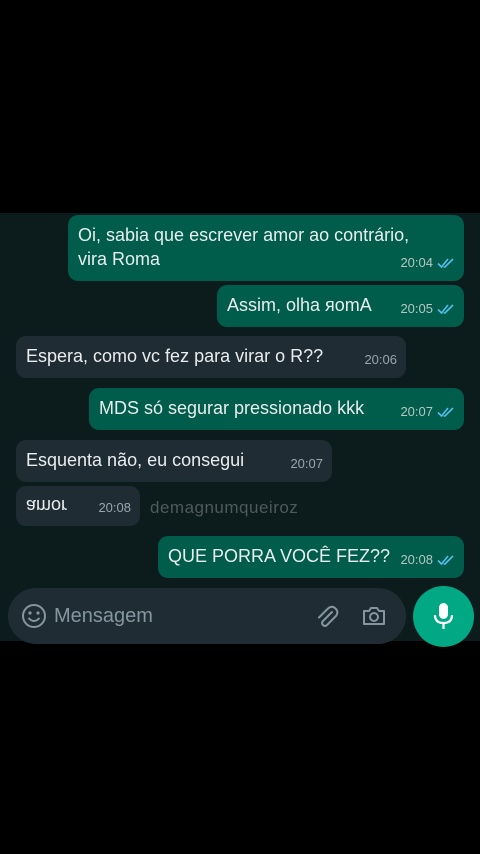 The width and height of the screenshot is (480, 854). I want to click on message-text: Espera, como vc fez para virar o R??, so click(175, 356).